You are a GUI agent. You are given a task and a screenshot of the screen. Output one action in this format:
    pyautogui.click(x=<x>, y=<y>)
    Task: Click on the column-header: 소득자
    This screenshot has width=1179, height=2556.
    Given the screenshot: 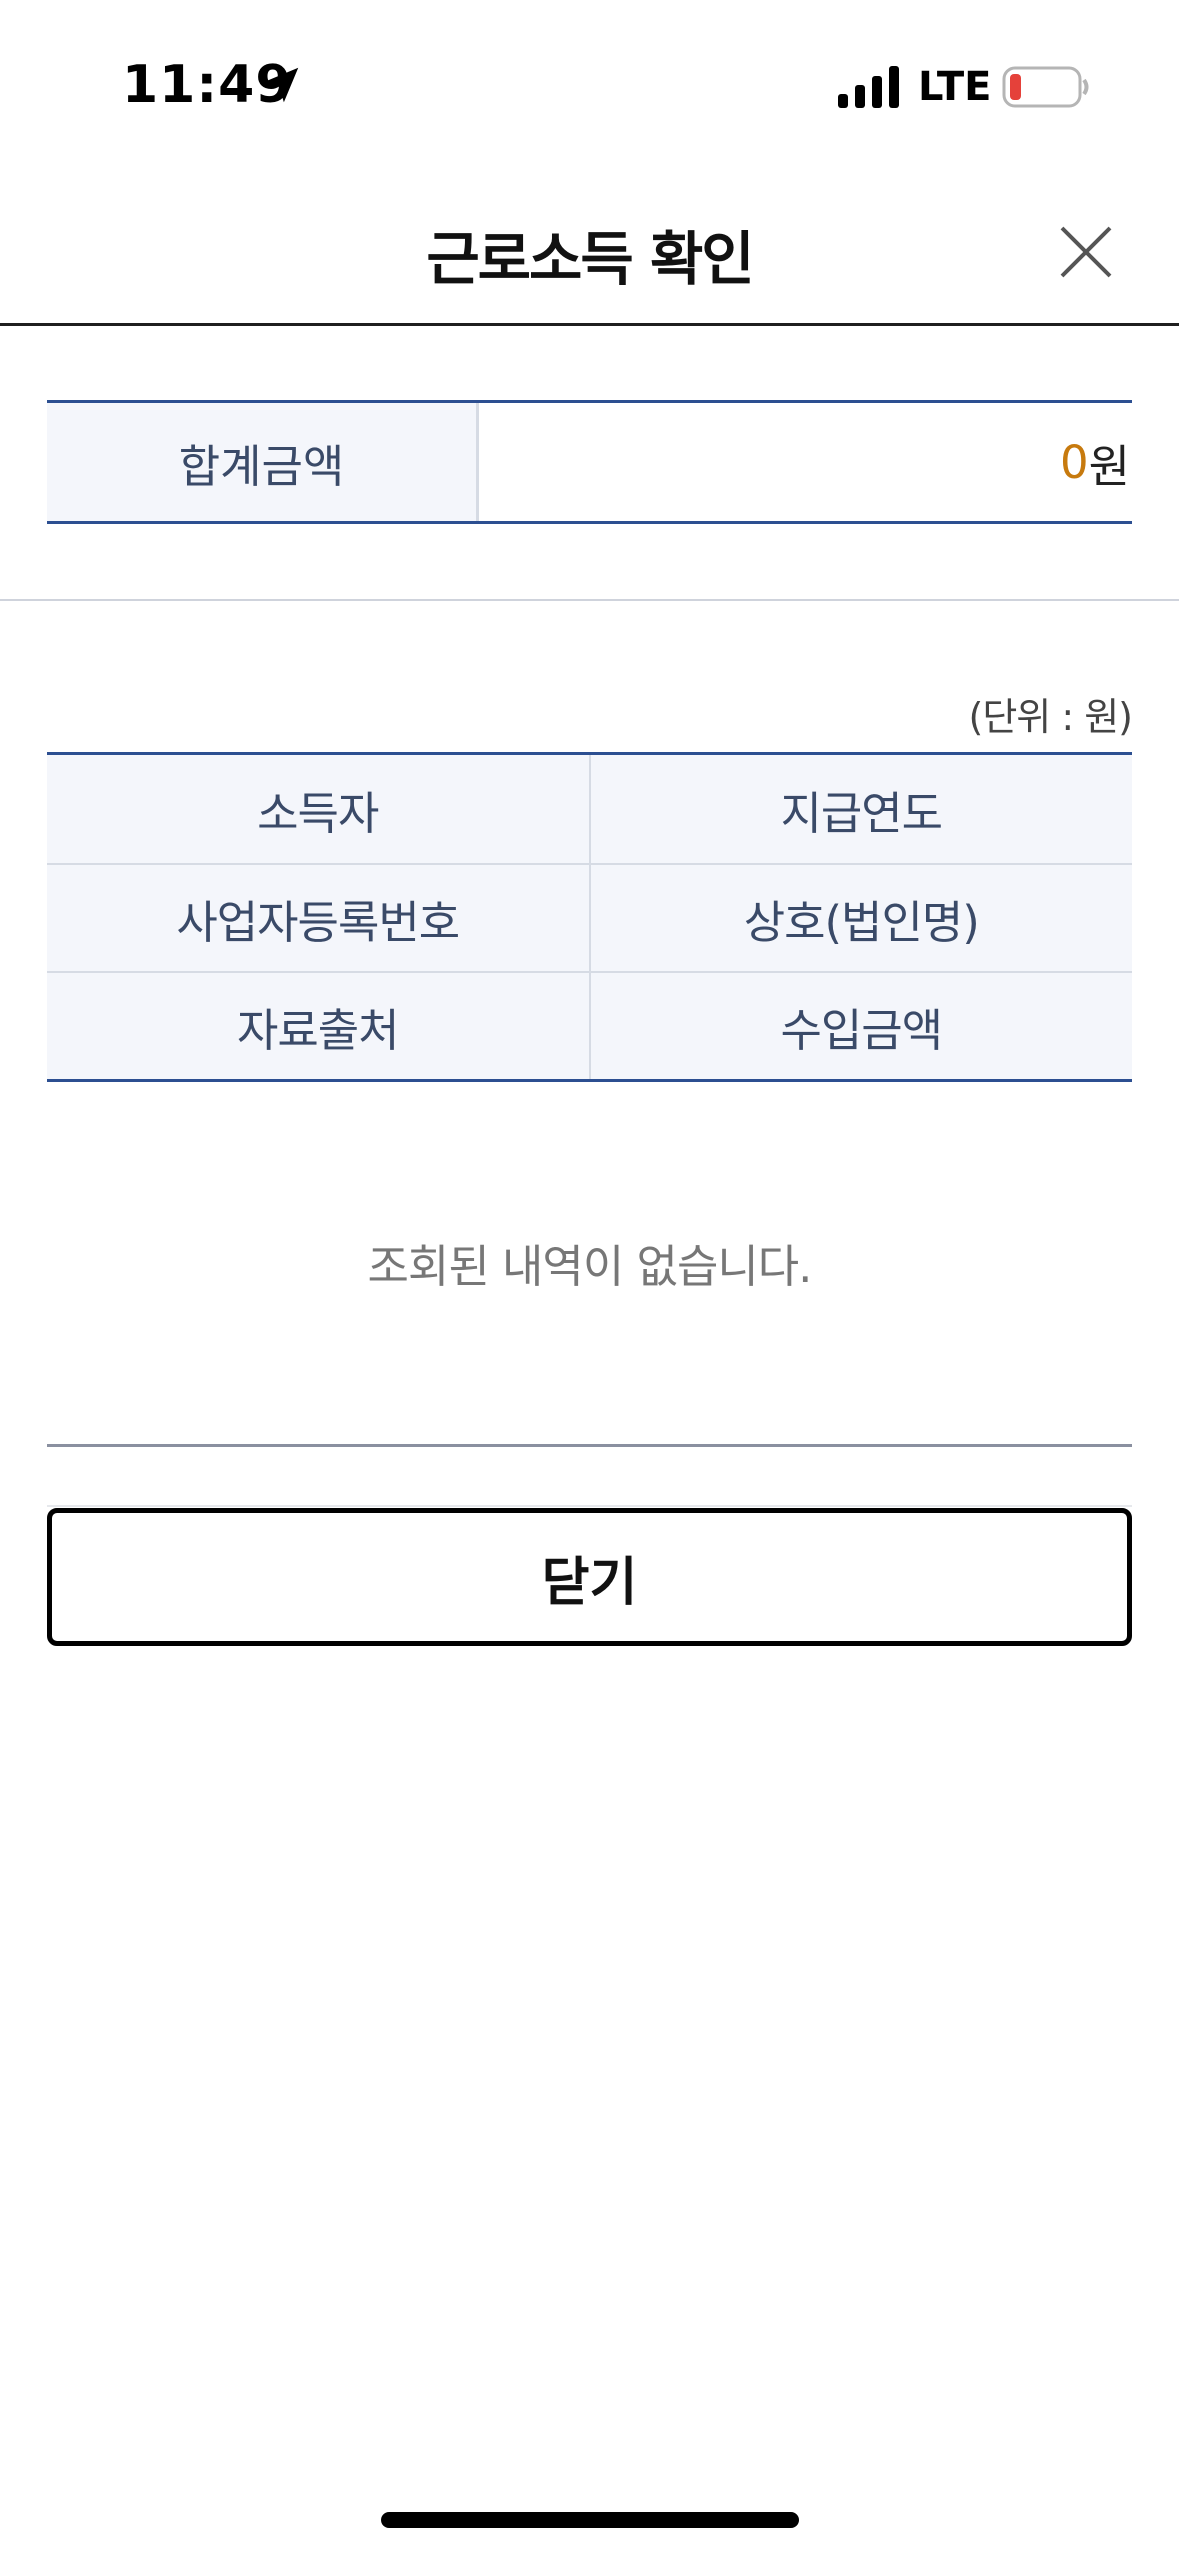 What is the action you would take?
    pyautogui.click(x=319, y=809)
    